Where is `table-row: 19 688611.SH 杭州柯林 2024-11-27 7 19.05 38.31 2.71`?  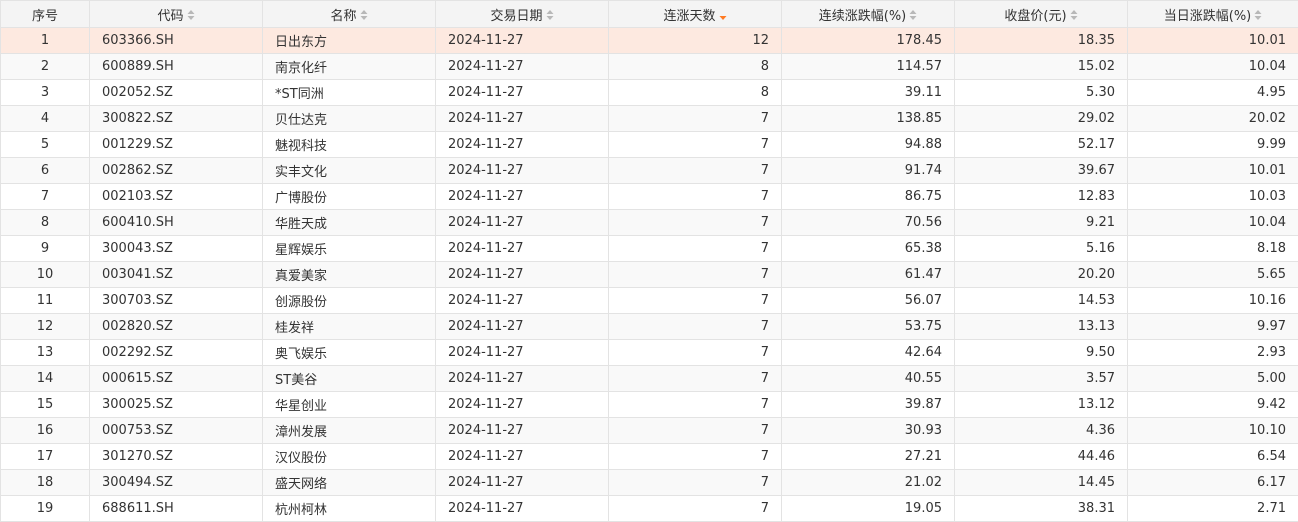
table-row: 19 688611.SH 杭州柯林 2024-11-27 7 19.05 38.31 2.71 is located at coordinates (649, 508).